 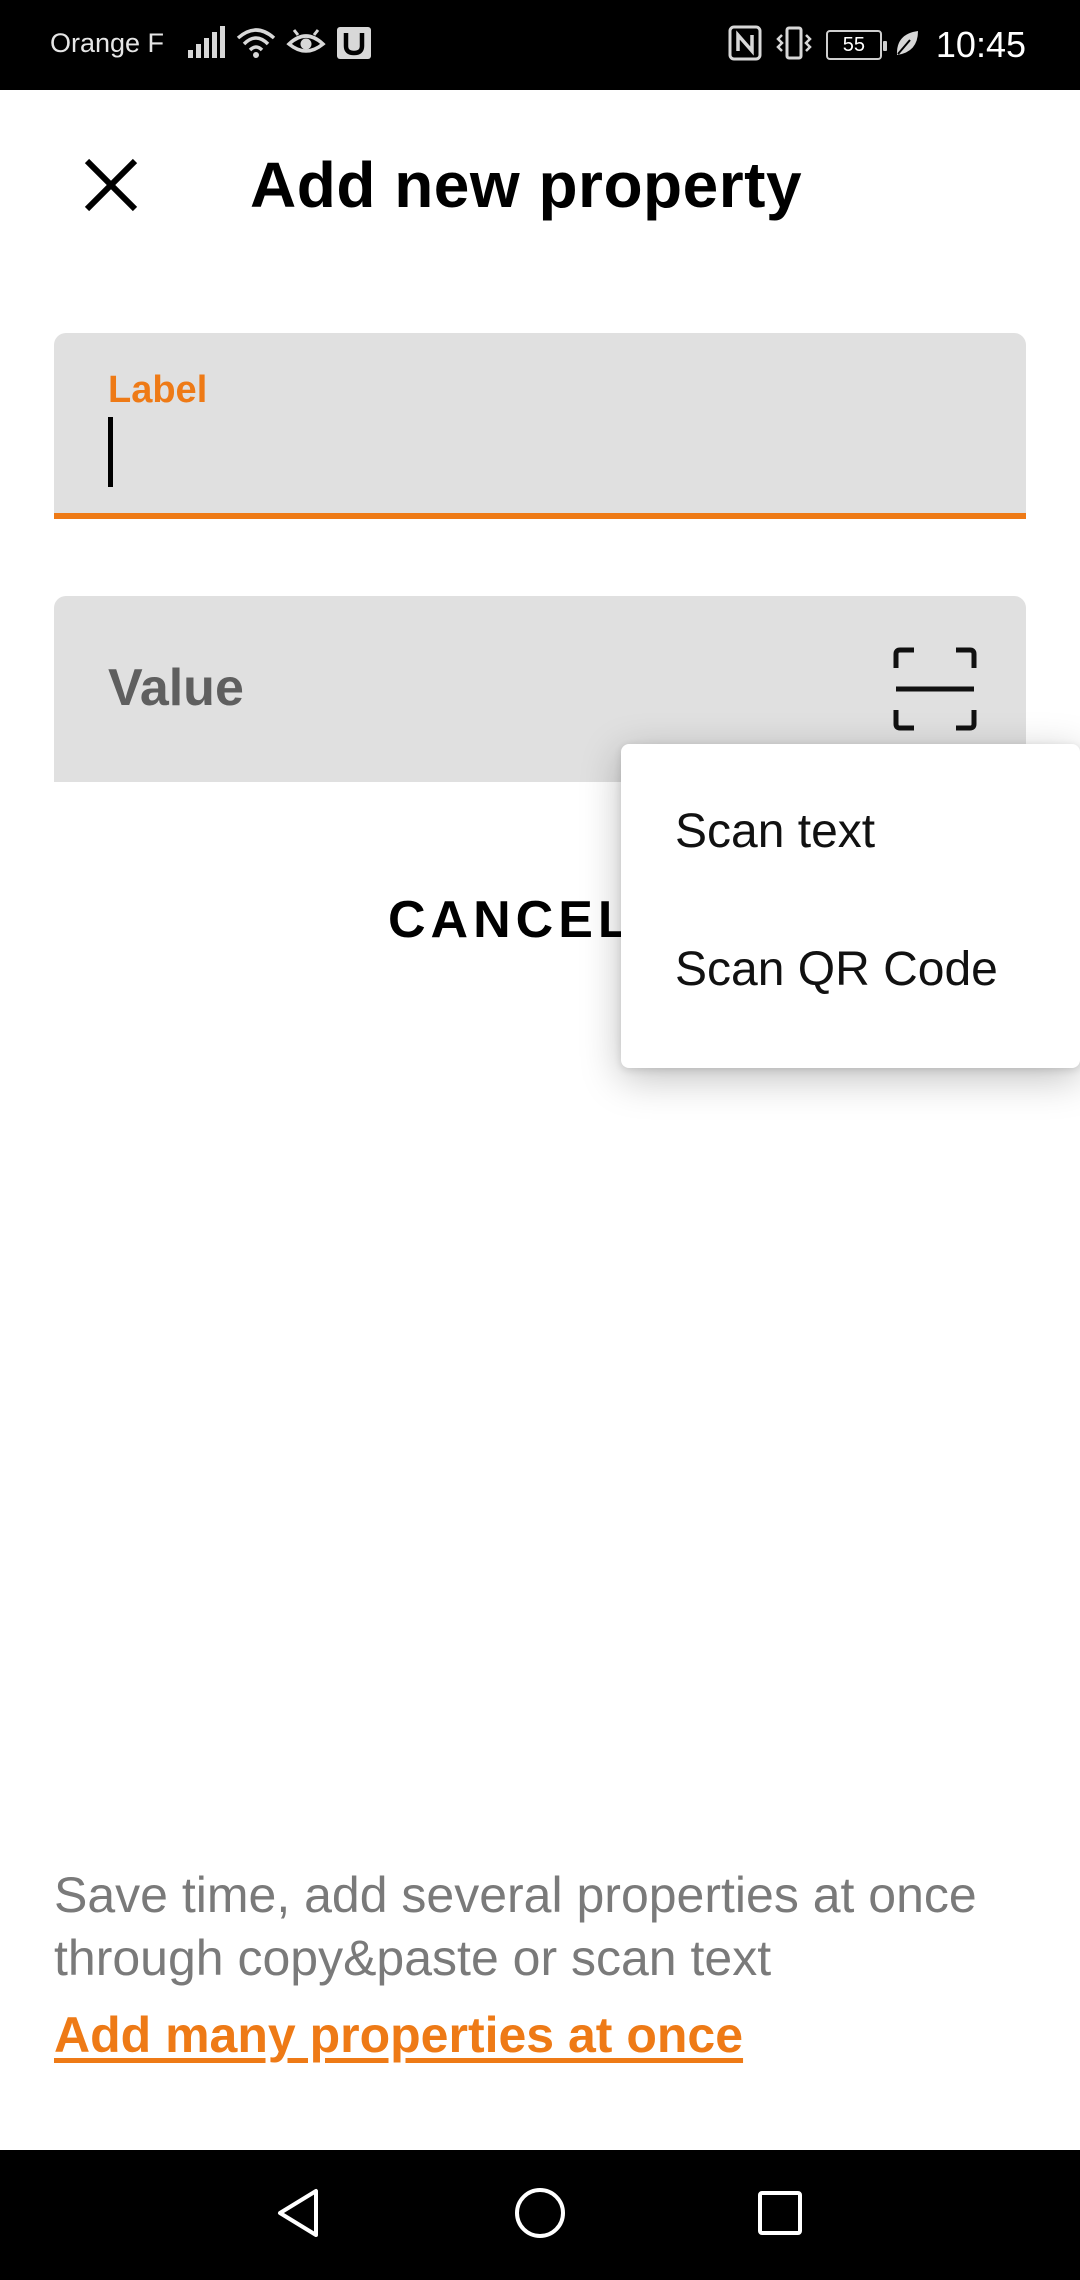 I want to click on scan-options-menu: Scan text Scan QR Code, so click(x=850, y=906).